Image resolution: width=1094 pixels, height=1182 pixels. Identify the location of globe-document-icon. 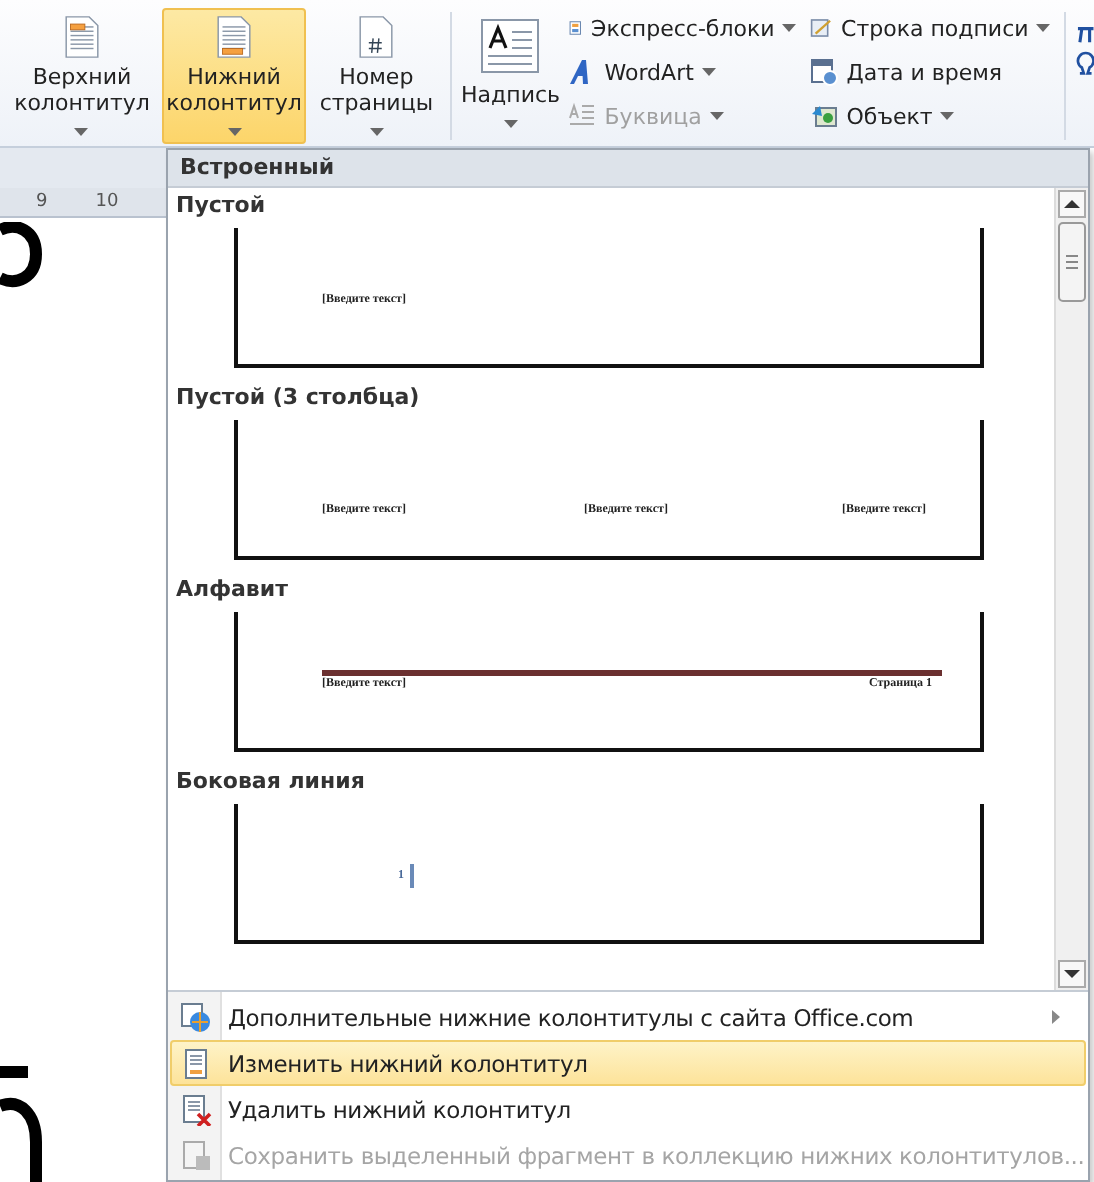
(196, 1017).